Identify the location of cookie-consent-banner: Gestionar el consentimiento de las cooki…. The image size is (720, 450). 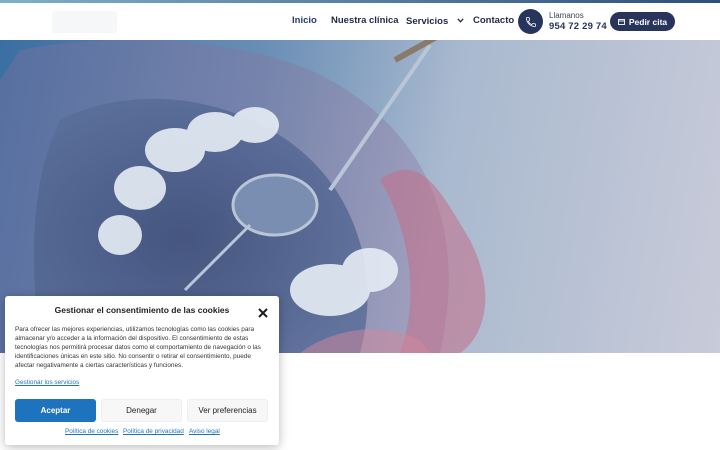
(142, 370).